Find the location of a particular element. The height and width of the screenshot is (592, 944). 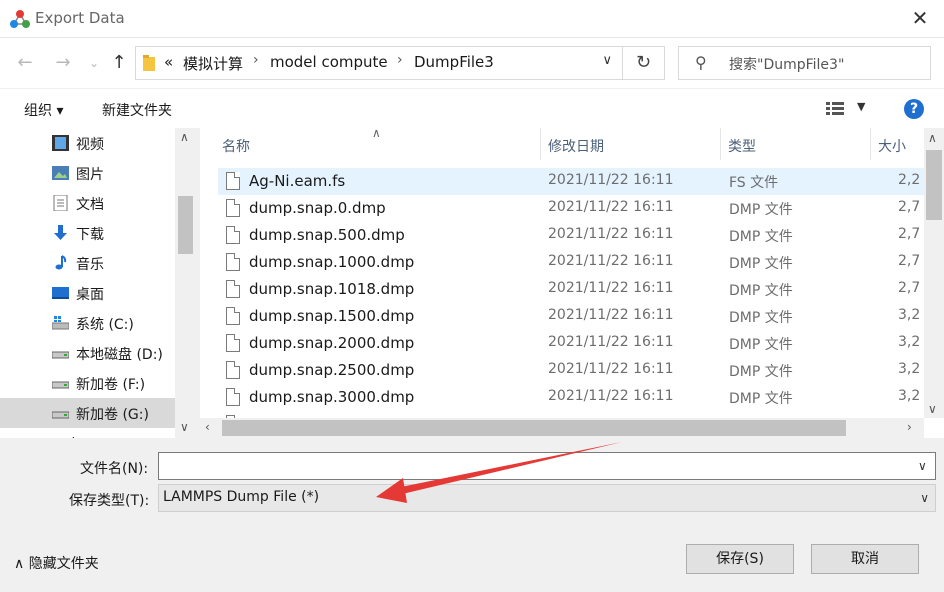

back-arrow-icon: ← is located at coordinates (25, 63).